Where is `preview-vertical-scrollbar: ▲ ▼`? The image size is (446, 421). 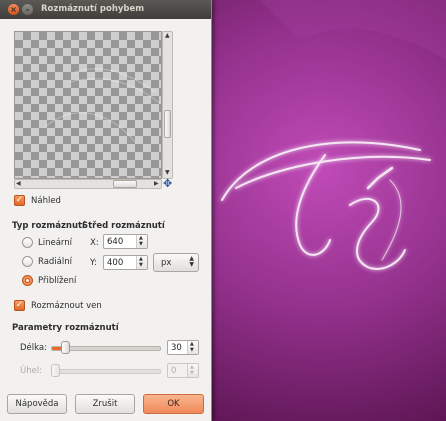
preview-vertical-scrollbar: ▲ ▼ is located at coordinates (167, 105).